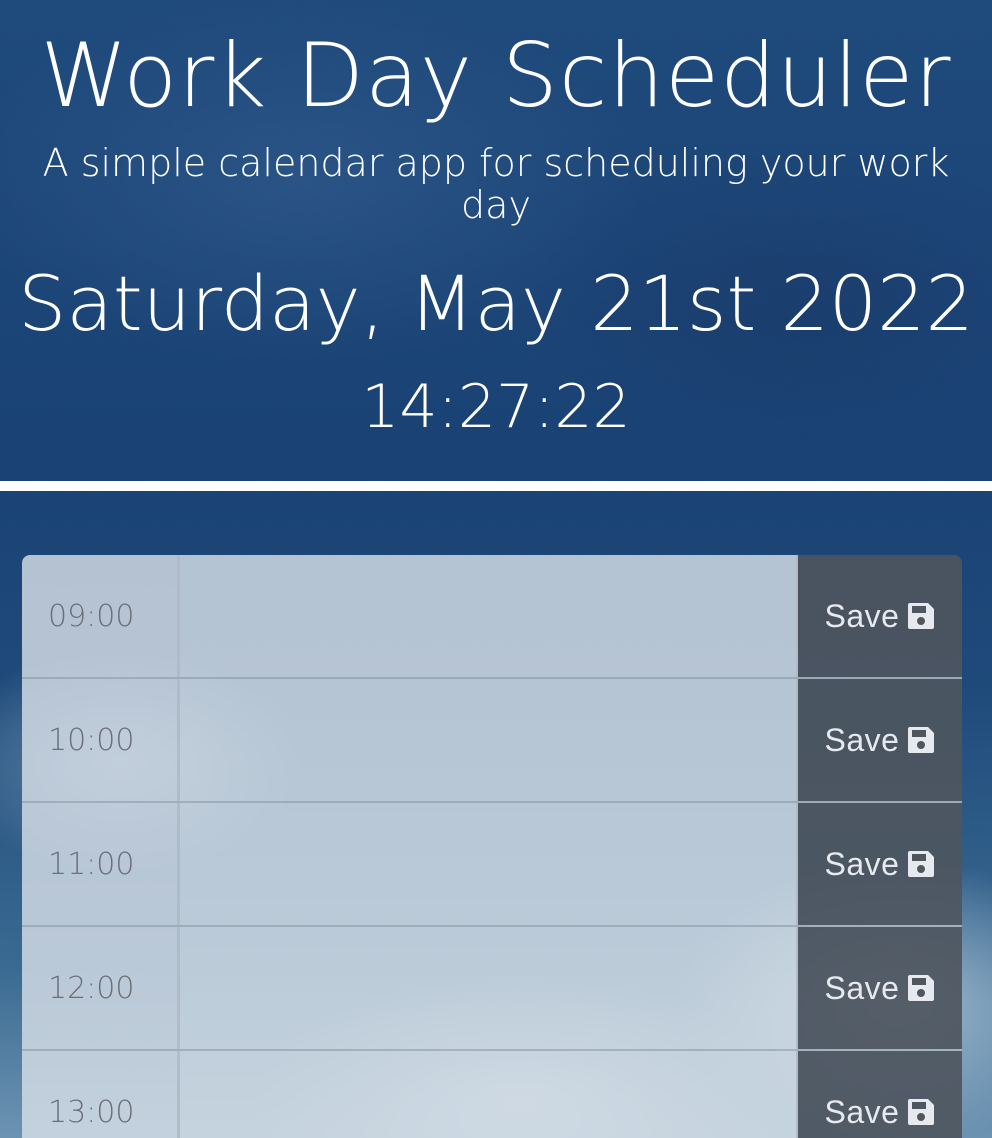 The height and width of the screenshot is (1138, 992). I want to click on time-block-row: 13:00 Save, so click(492, 1094).